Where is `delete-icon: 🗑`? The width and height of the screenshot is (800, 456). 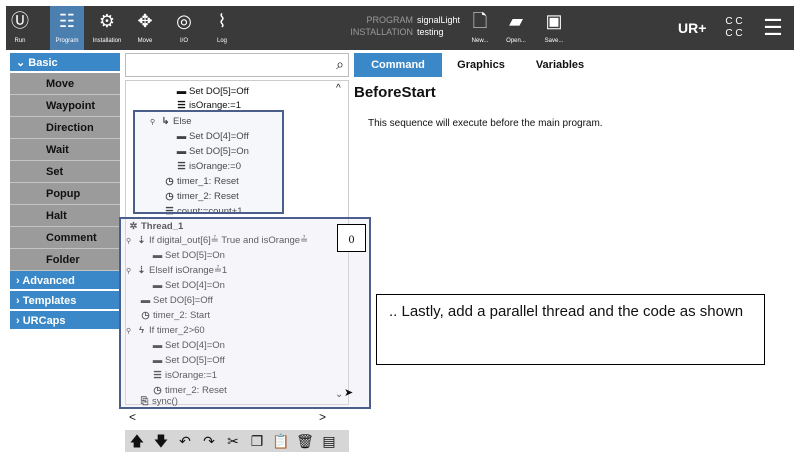
delete-icon: 🗑 is located at coordinates (305, 441).